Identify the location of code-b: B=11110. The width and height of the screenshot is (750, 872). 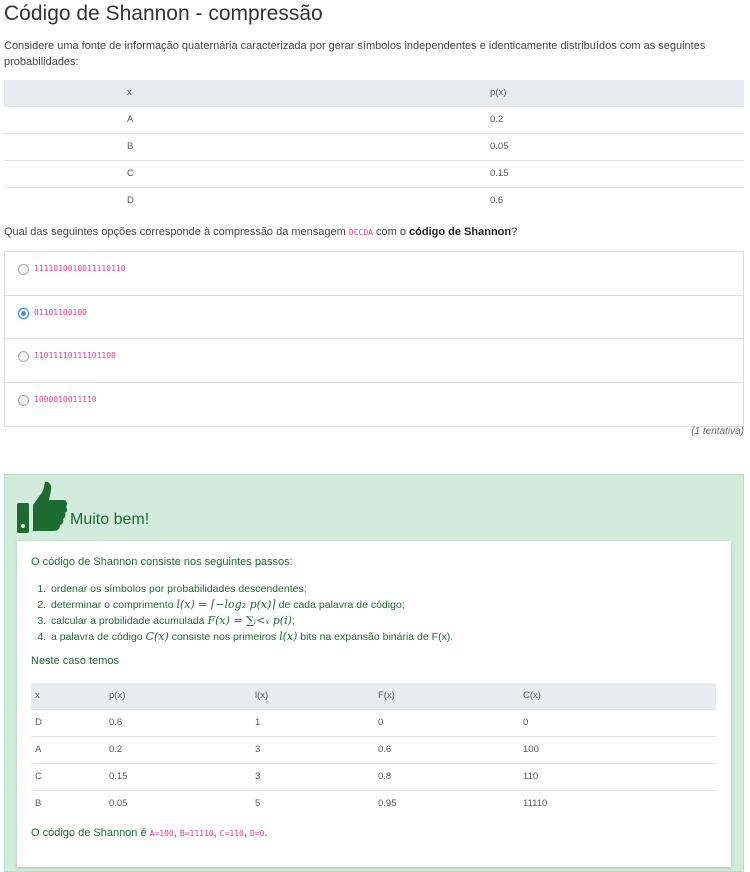
(196, 833).